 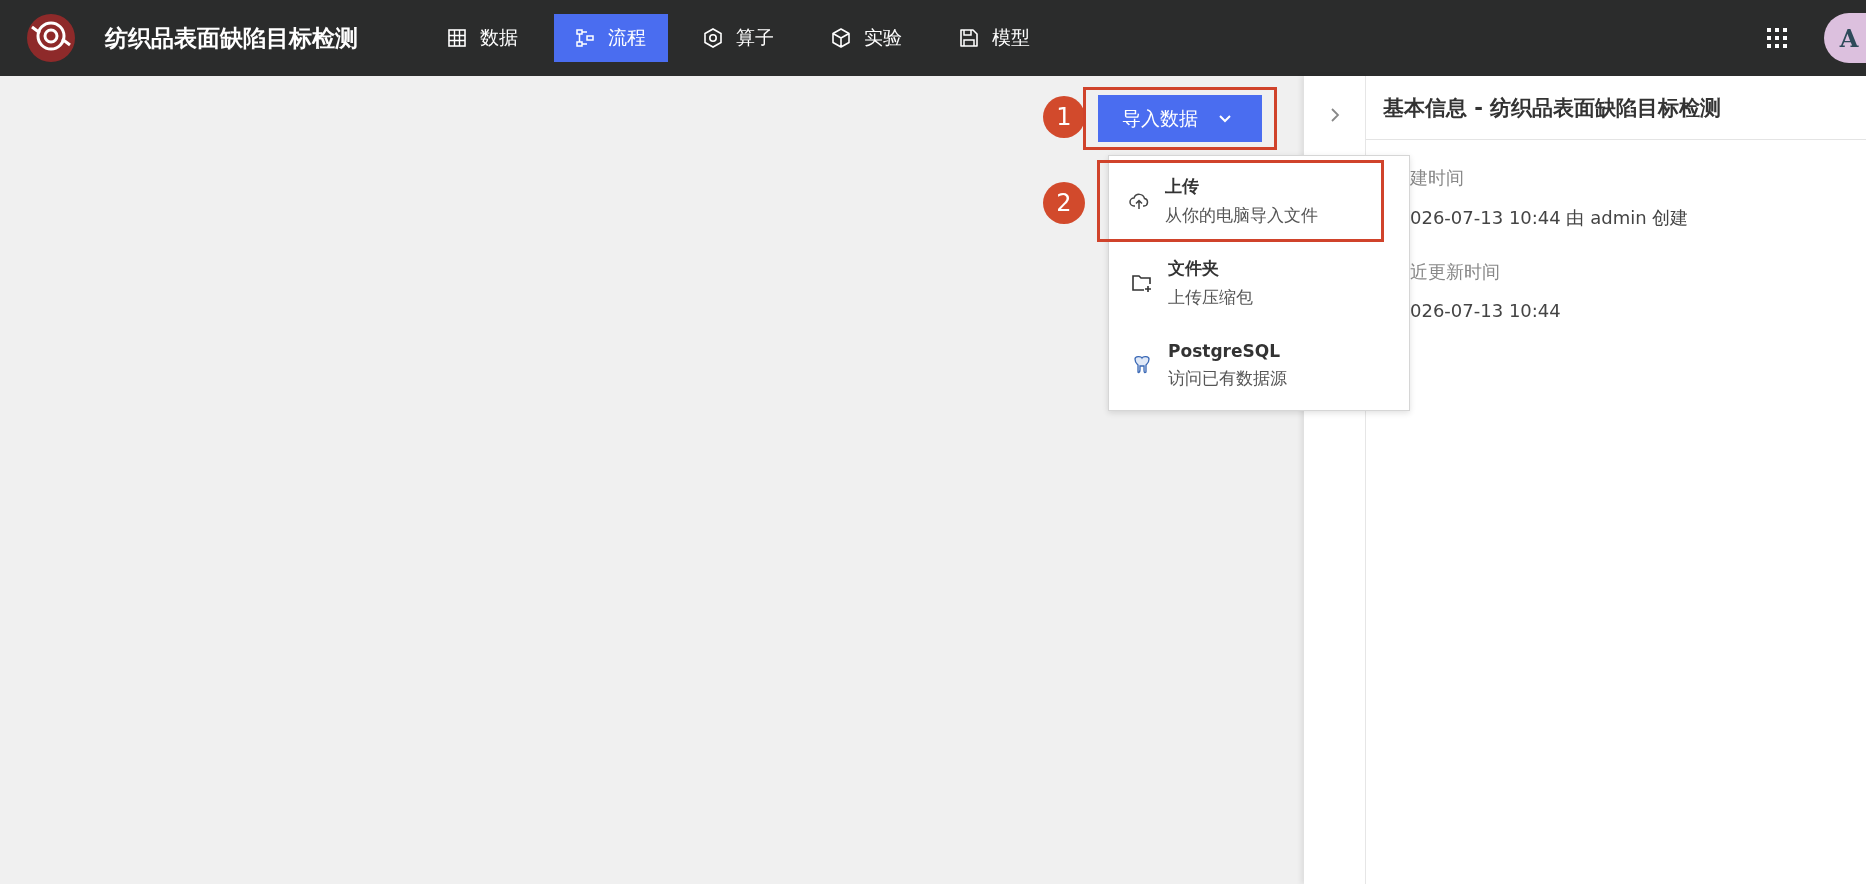 What do you see at coordinates (611, 38) in the screenshot?
I see `nav-tab: 流程` at bounding box center [611, 38].